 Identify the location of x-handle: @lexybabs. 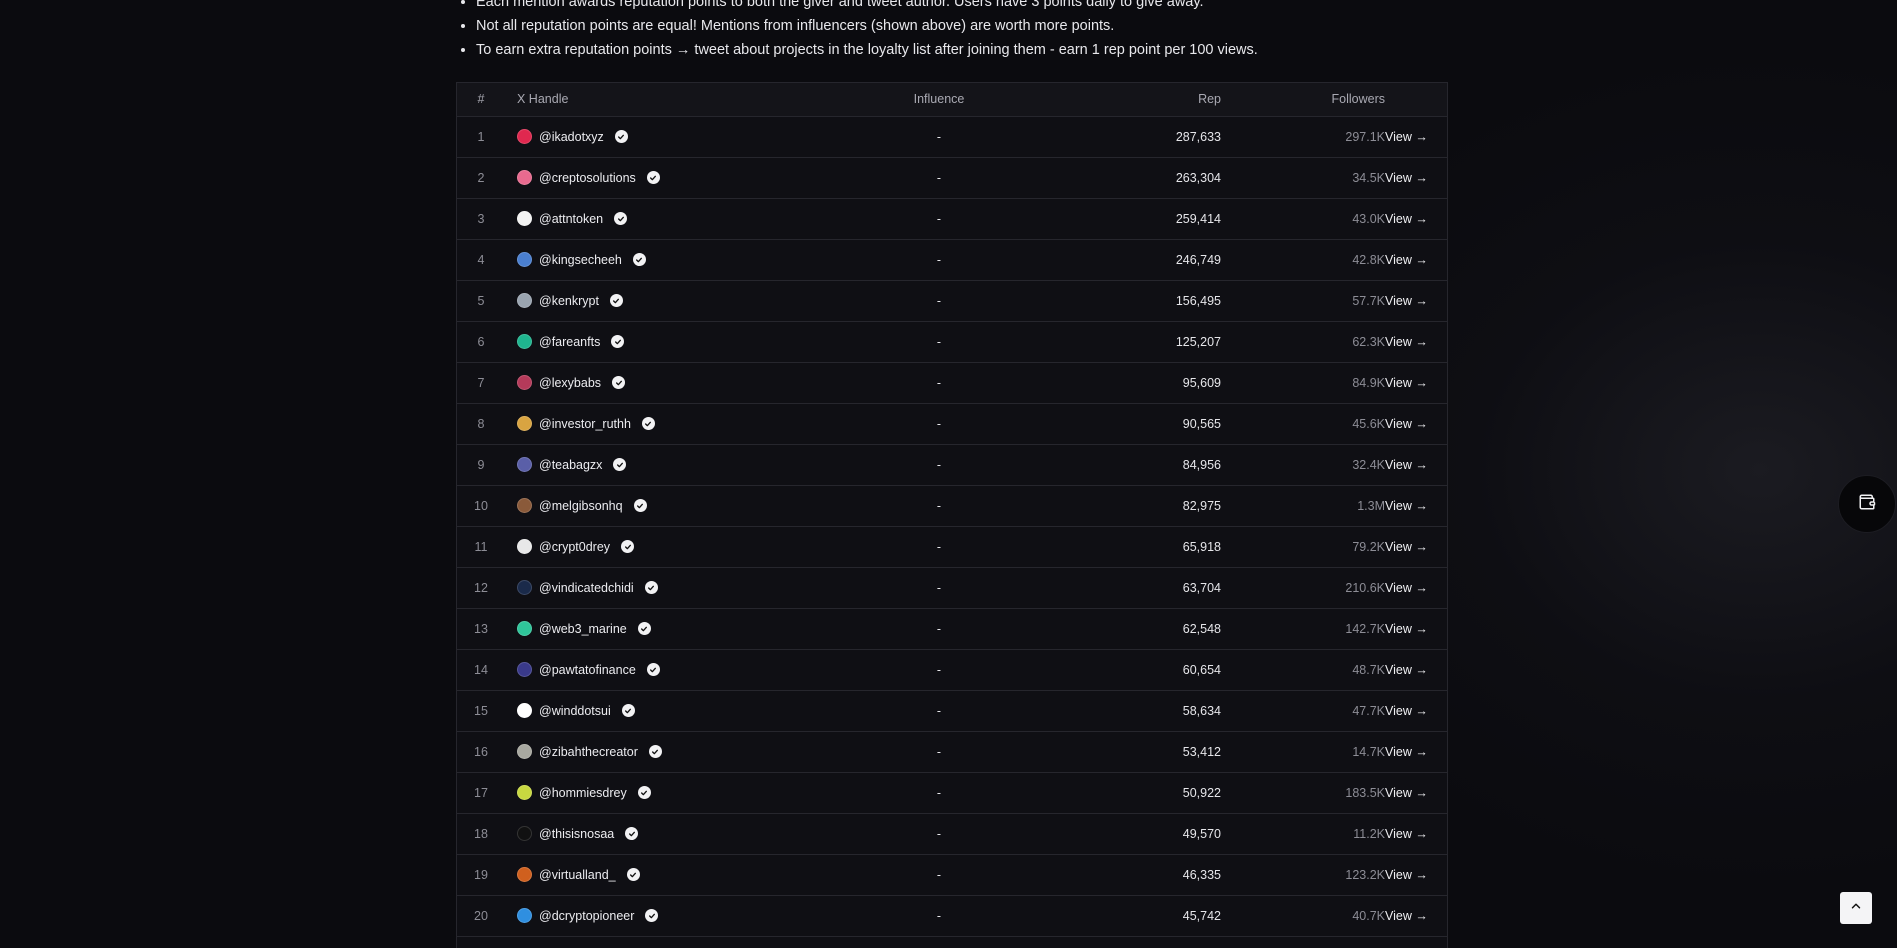
(570, 382).